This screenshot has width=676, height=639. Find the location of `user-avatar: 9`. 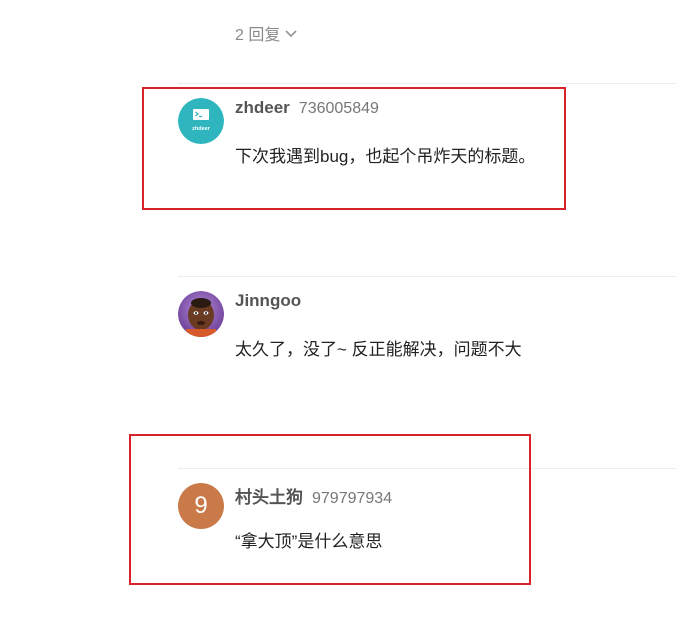

user-avatar: 9 is located at coordinates (201, 506).